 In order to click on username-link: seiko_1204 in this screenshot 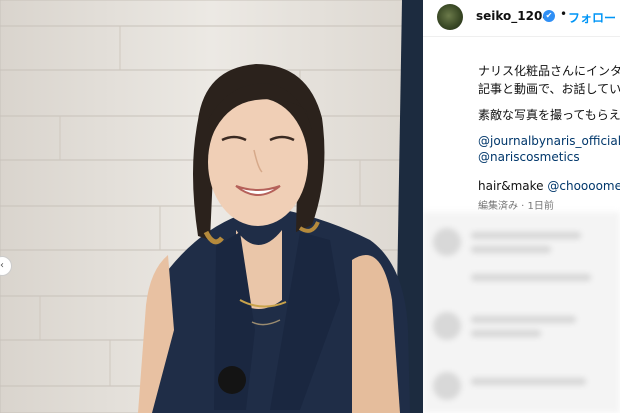, I will do `click(513, 16)`.